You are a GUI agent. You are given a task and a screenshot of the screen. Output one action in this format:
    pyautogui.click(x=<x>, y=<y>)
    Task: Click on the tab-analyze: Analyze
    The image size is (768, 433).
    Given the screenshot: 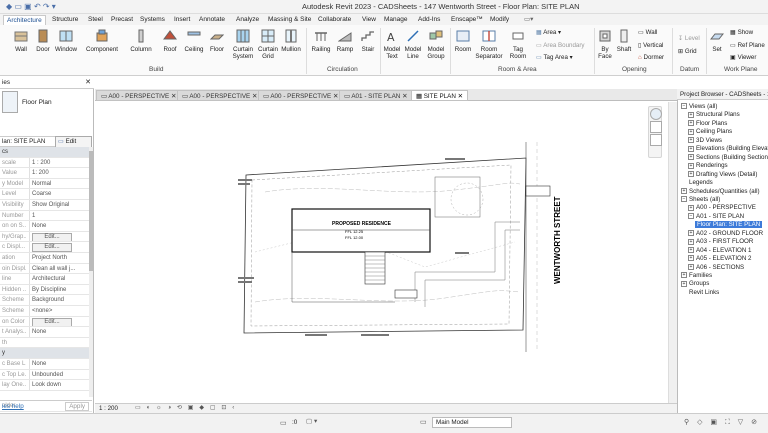 What is the action you would take?
    pyautogui.click(x=247, y=20)
    